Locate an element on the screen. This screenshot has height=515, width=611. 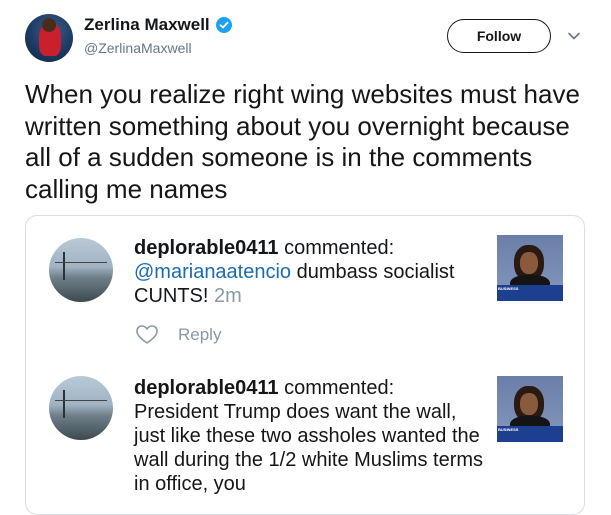
comment-mention: @marianaatencio is located at coordinates (212, 272).